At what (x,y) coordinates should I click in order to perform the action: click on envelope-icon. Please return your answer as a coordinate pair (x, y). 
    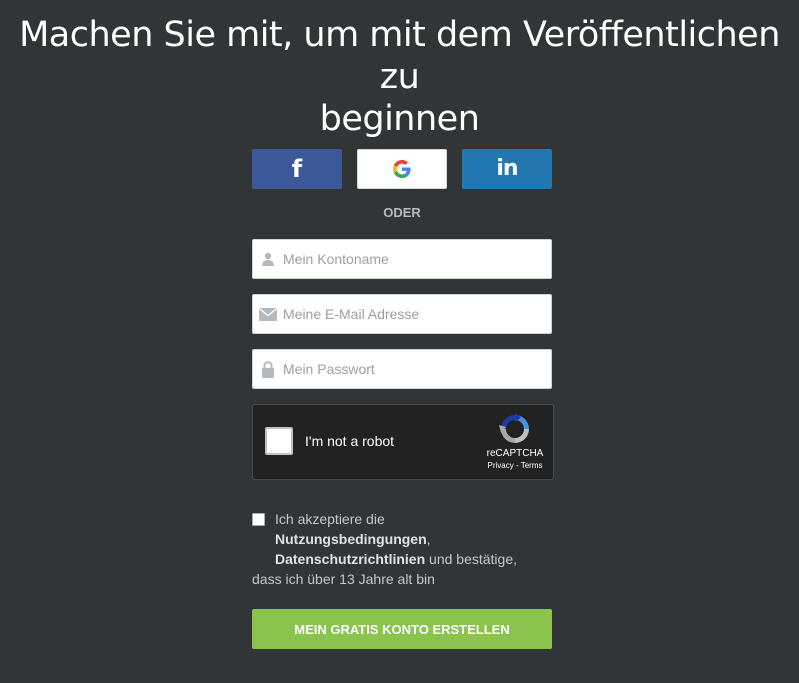
    Looking at the image, I should click on (268, 314).